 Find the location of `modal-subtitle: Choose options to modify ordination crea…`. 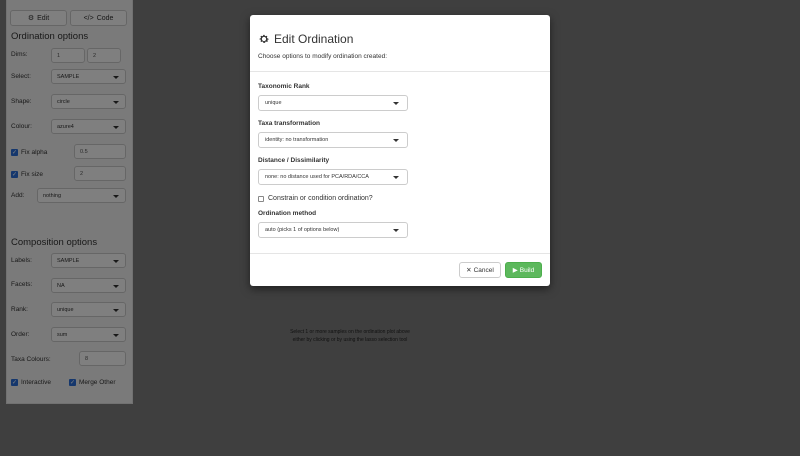

modal-subtitle: Choose options to modify ordination crea… is located at coordinates (322, 56).